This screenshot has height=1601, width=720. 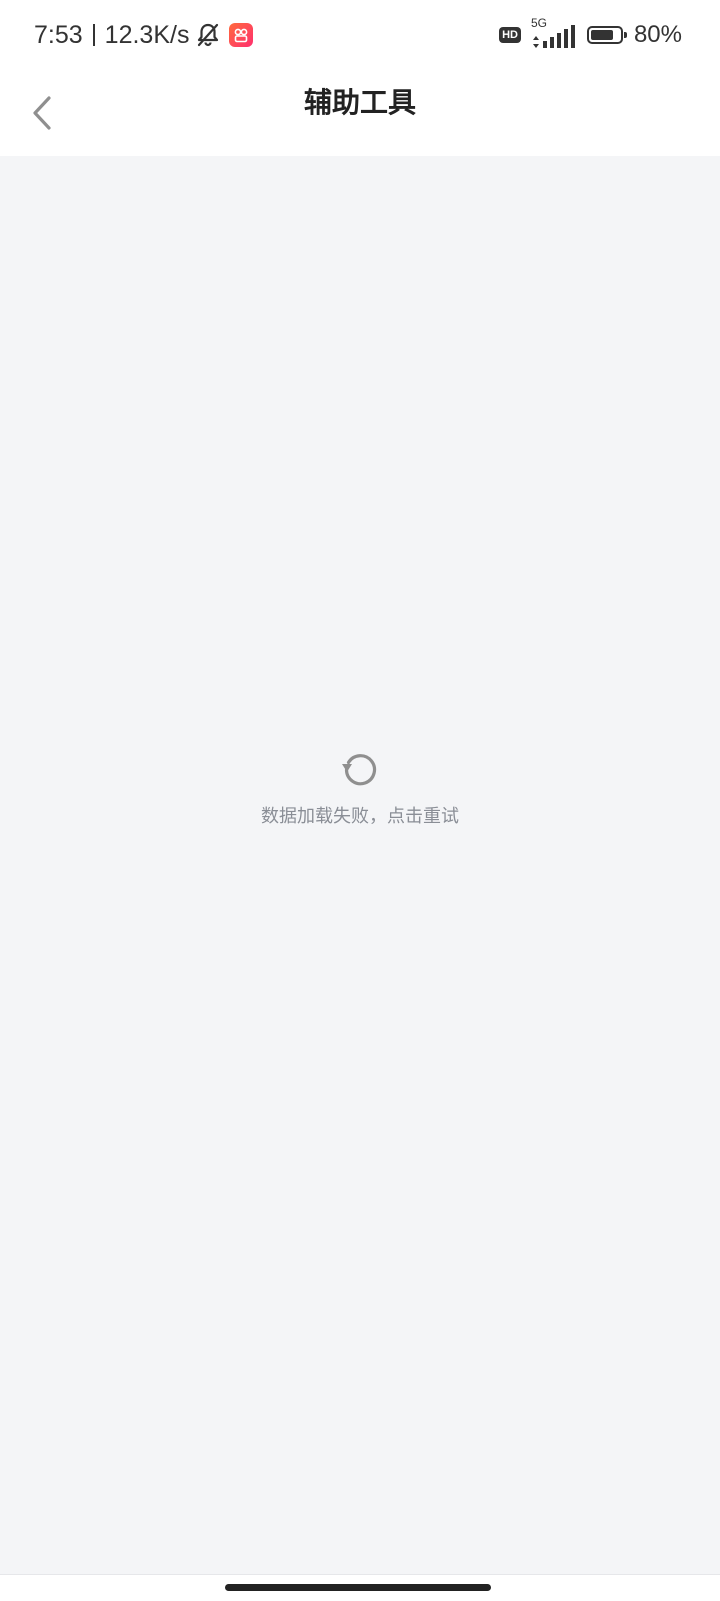 What do you see at coordinates (147, 34) in the screenshot?
I see `net-speed: 12.3K/s` at bounding box center [147, 34].